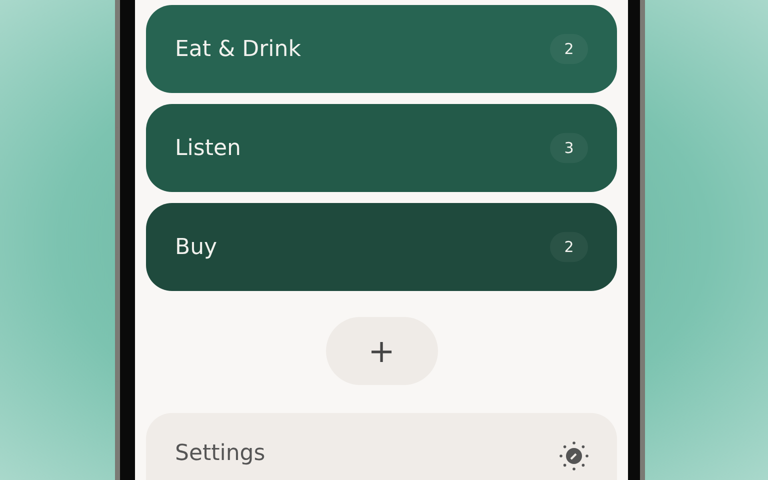 The width and height of the screenshot is (768, 480). Describe the element at coordinates (381, 49) in the screenshot. I see `list-card: Eat & Drink 2` at that location.